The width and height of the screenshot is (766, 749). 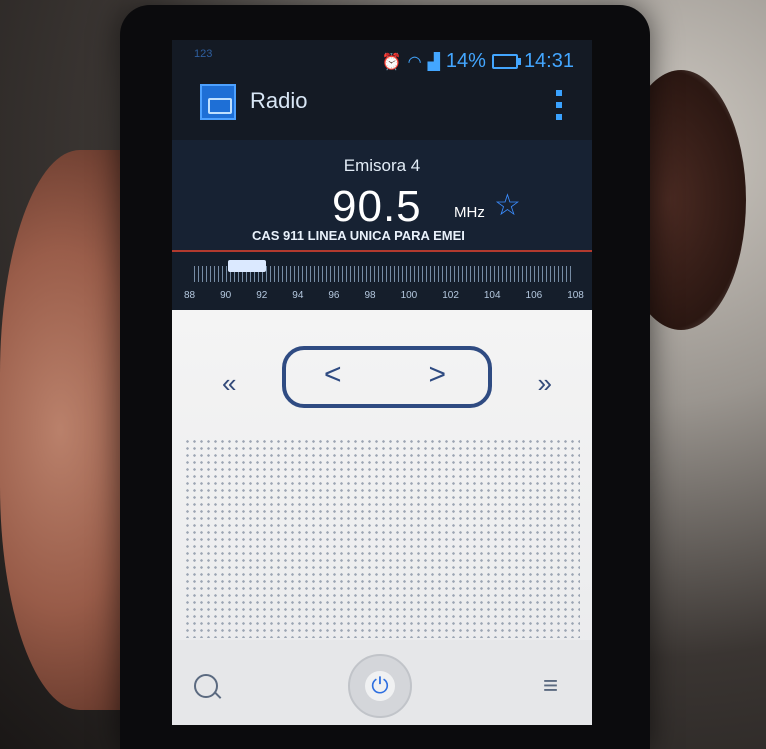 What do you see at coordinates (506, 61) in the screenshot?
I see `battery-icon` at bounding box center [506, 61].